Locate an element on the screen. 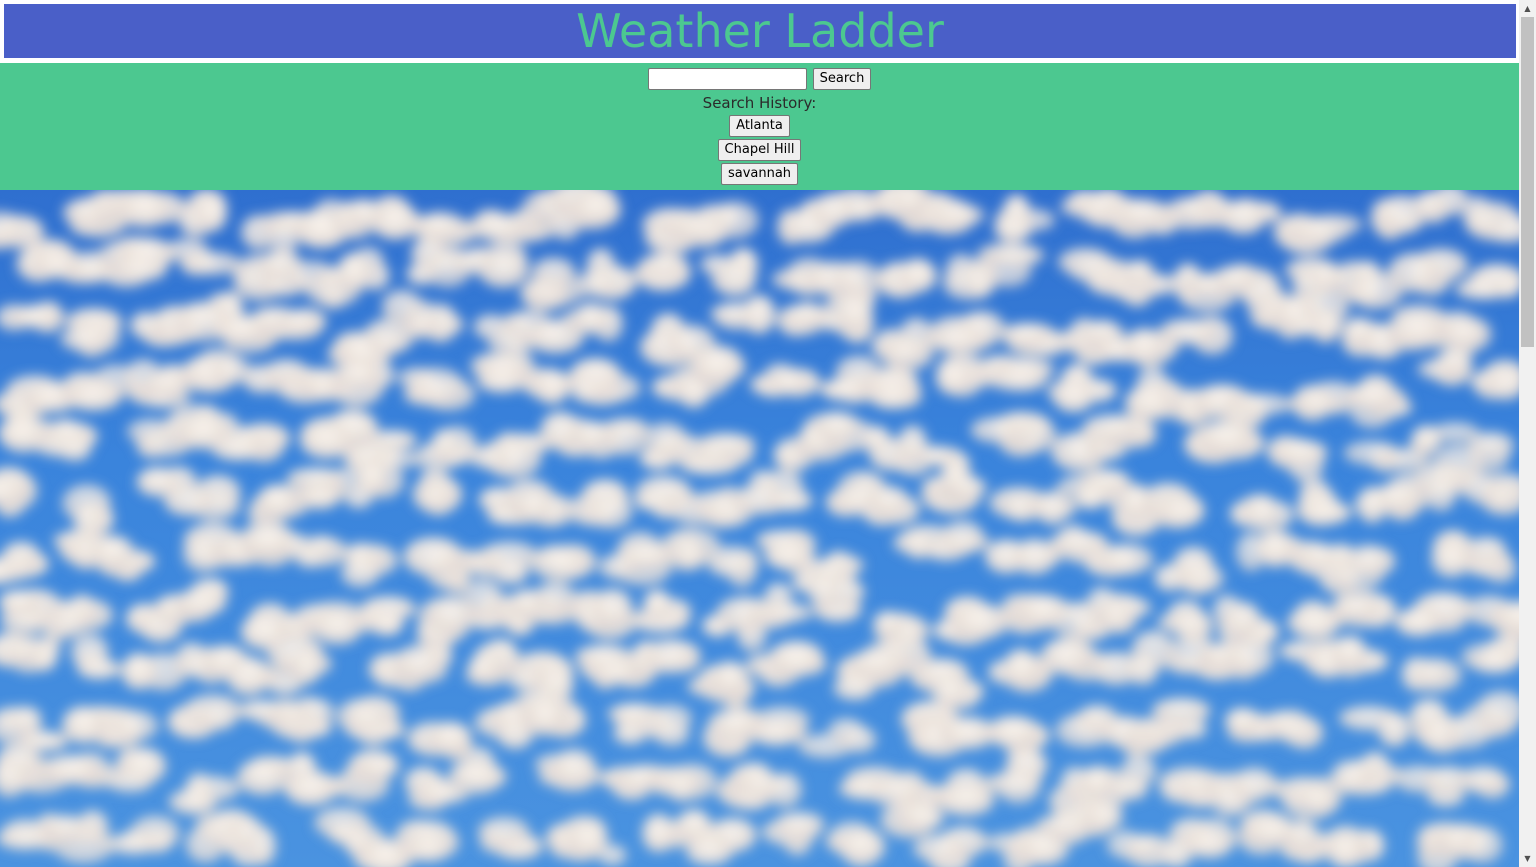 This screenshot has width=1536, height=867. header-bar: Weather Ladder is located at coordinates (760, 31).